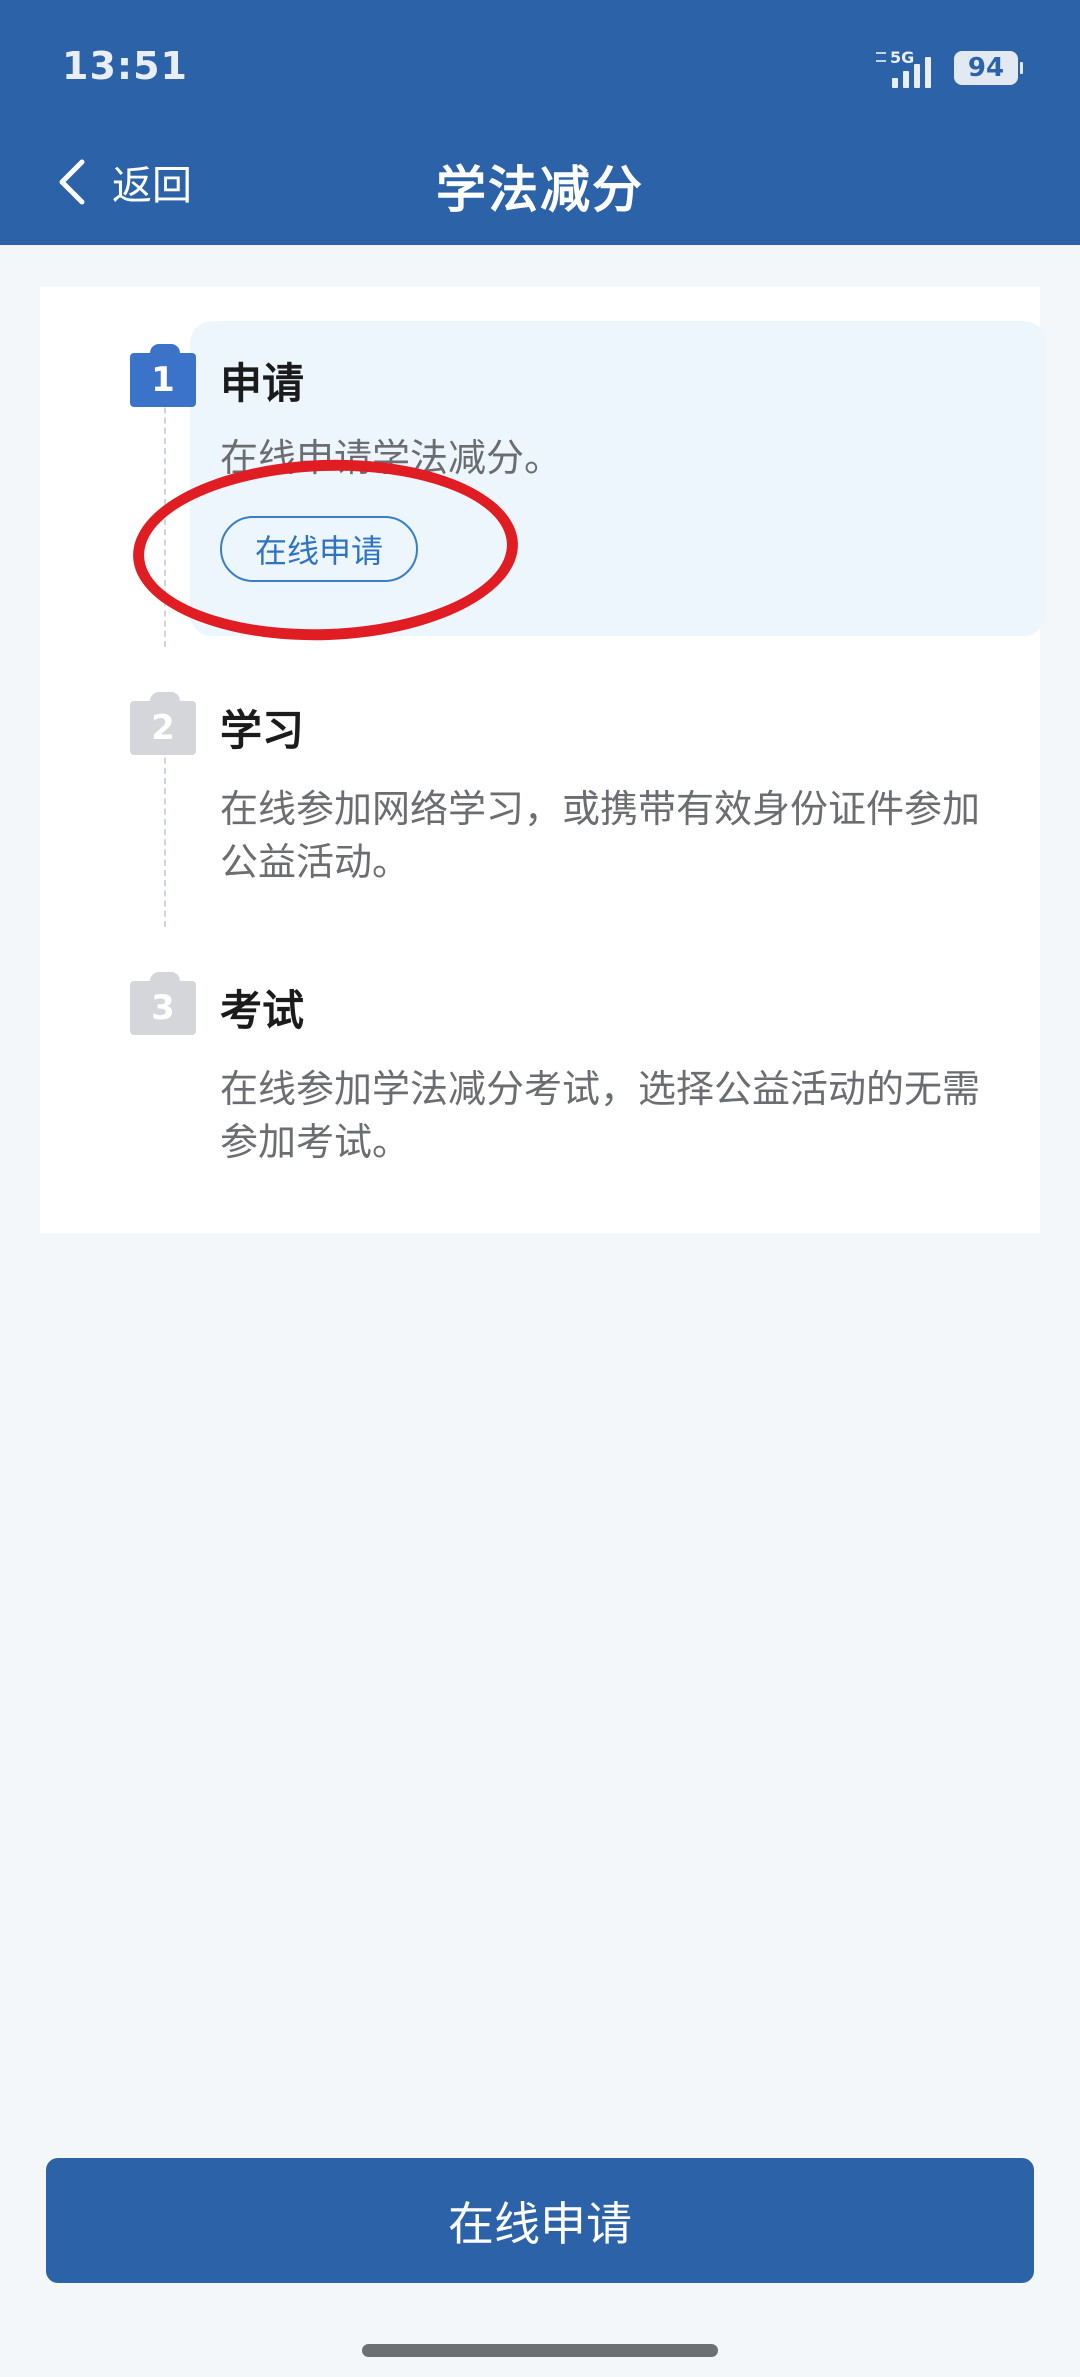 This screenshot has height=2377, width=1080. Describe the element at coordinates (262, 383) in the screenshot. I see `step-title-1: 申请` at that location.